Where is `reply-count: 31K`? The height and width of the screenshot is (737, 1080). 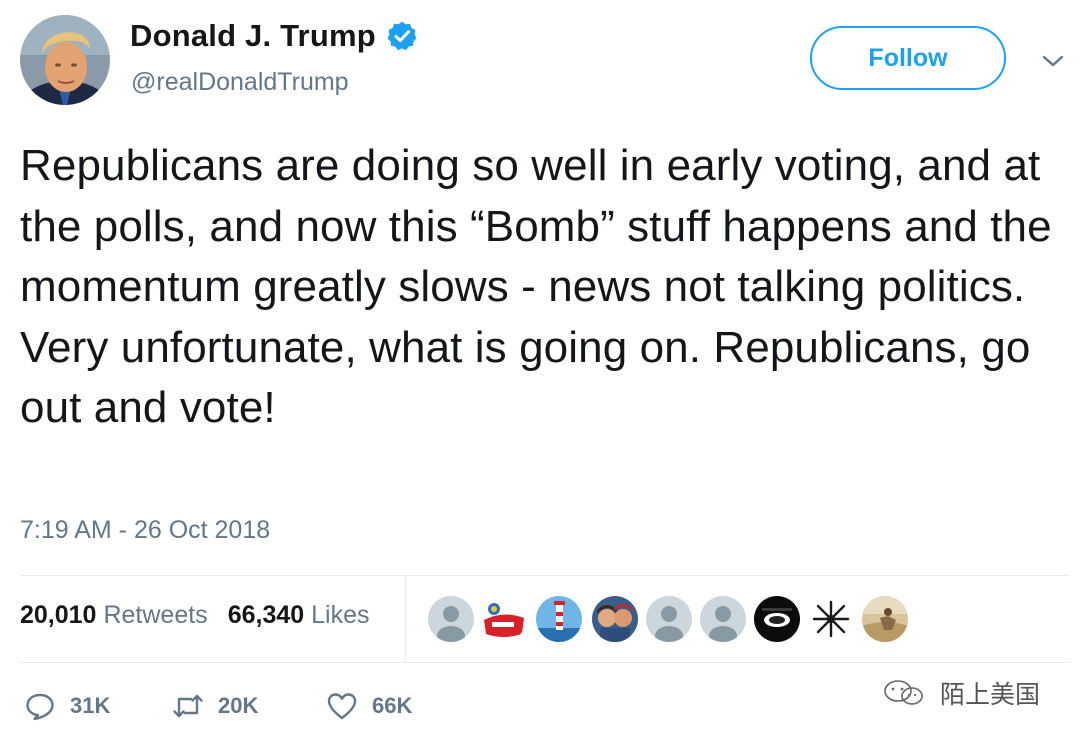
reply-count: 31K is located at coordinates (90, 705).